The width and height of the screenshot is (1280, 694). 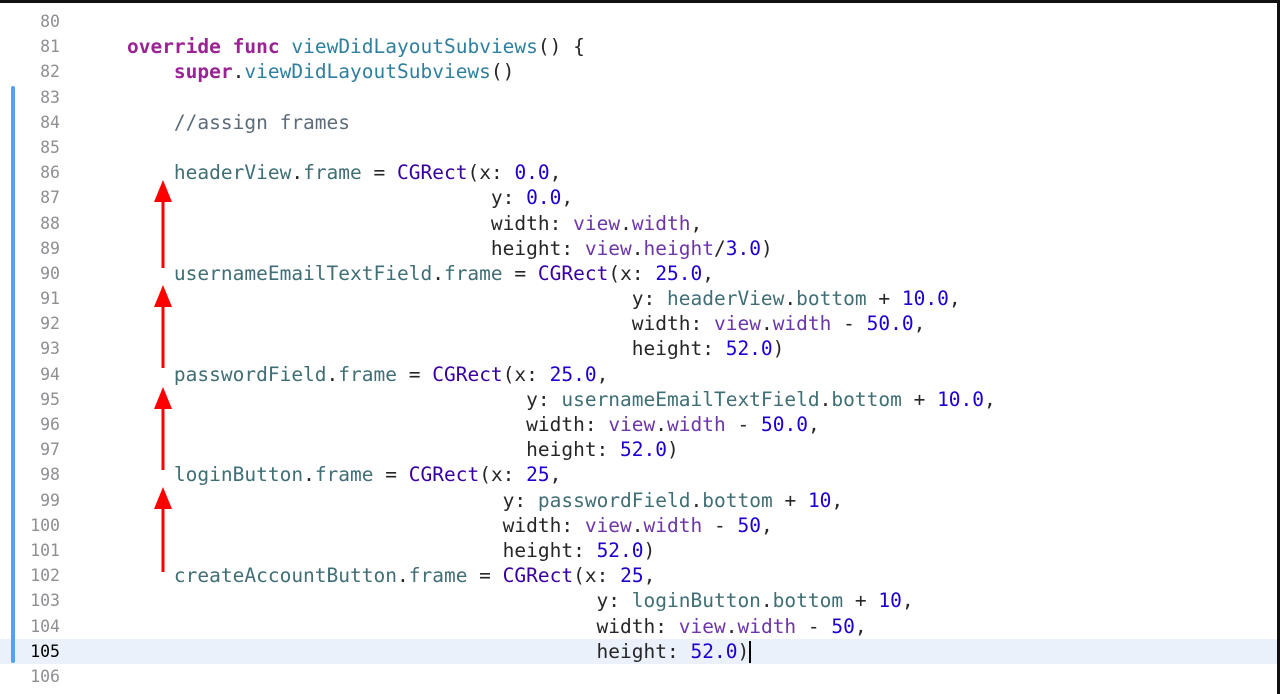 I want to click on code-line: 94 passwordField.frame = CGRect(x: 25.0,, so click(x=638, y=374).